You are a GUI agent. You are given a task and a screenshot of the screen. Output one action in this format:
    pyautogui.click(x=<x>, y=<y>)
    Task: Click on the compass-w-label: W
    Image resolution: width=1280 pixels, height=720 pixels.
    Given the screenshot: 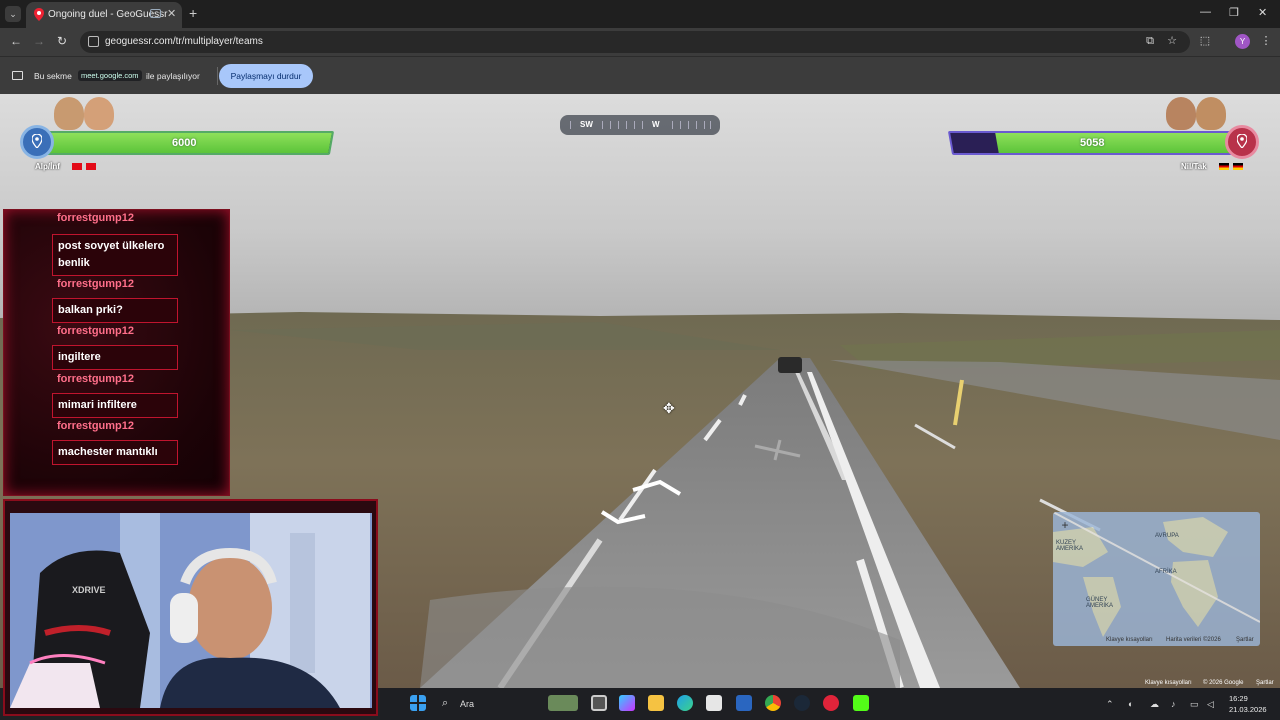 What is the action you would take?
    pyautogui.click(x=656, y=124)
    